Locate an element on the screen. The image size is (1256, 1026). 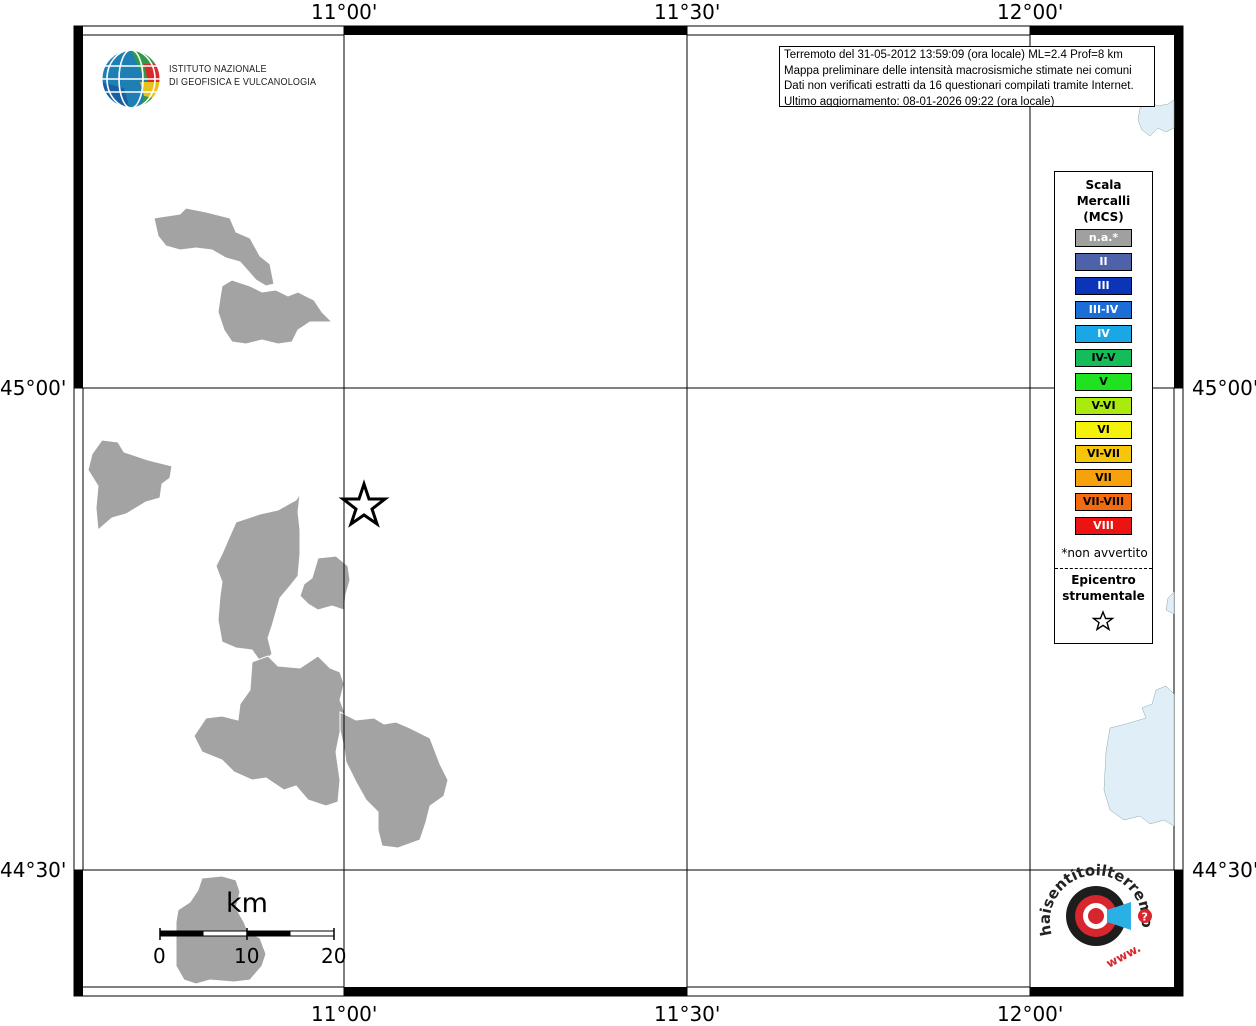
lat-label-right-2: 44°30' is located at coordinates (1224, 870).